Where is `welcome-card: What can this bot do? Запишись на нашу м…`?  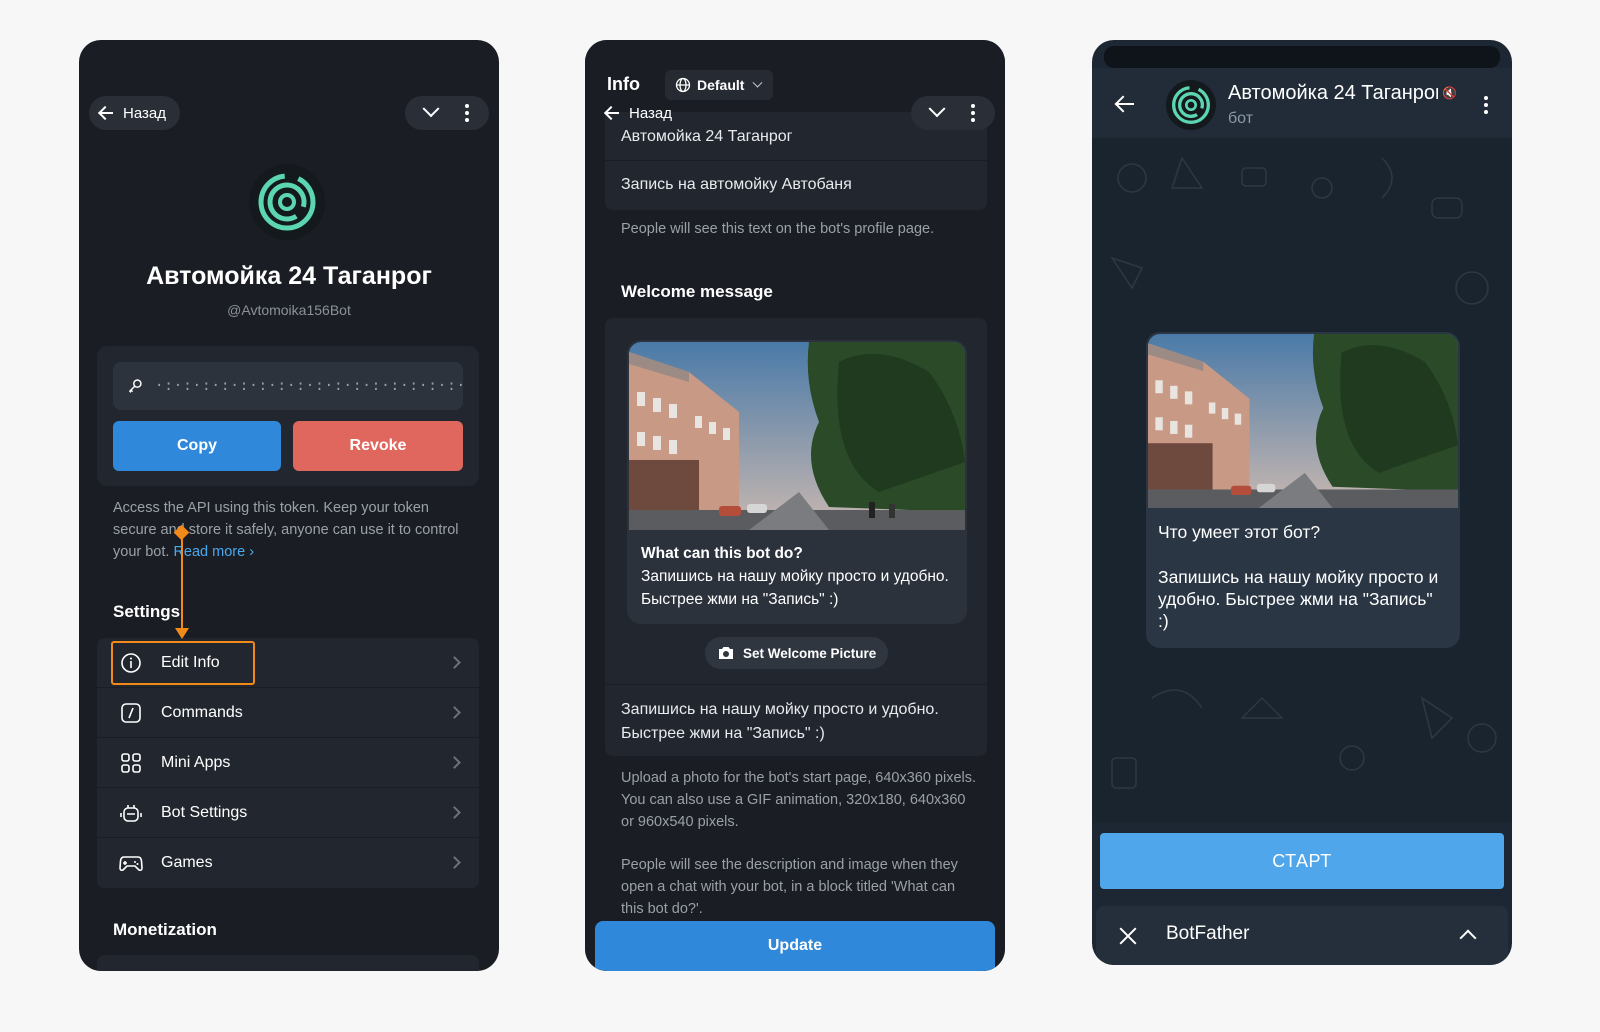
welcome-card: What can this bot do? Запишись на нашу м… is located at coordinates (796, 537).